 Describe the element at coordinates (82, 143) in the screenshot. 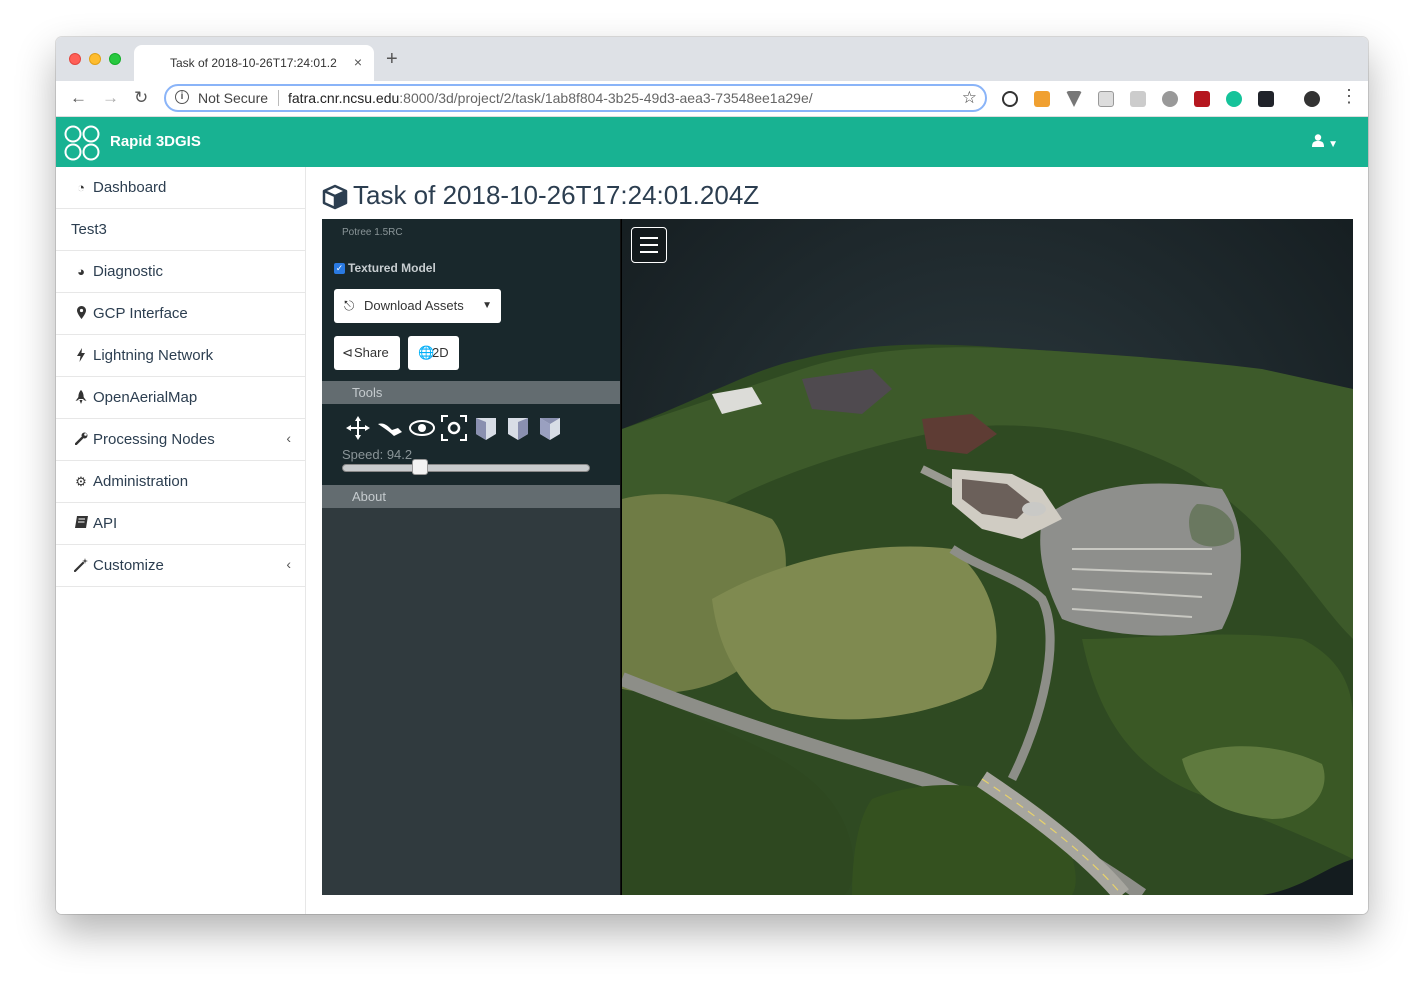

I see `logo-icon` at that location.